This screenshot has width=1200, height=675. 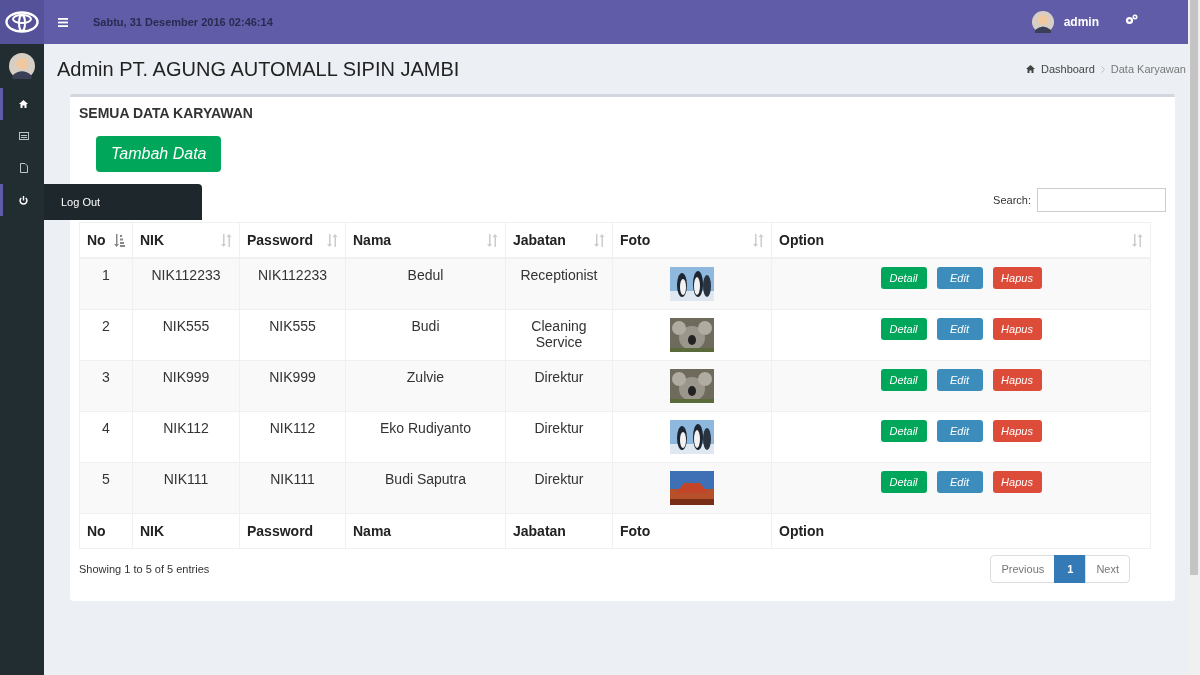 I want to click on breadcrumb-current: Data Karyawan, so click(x=1148, y=69).